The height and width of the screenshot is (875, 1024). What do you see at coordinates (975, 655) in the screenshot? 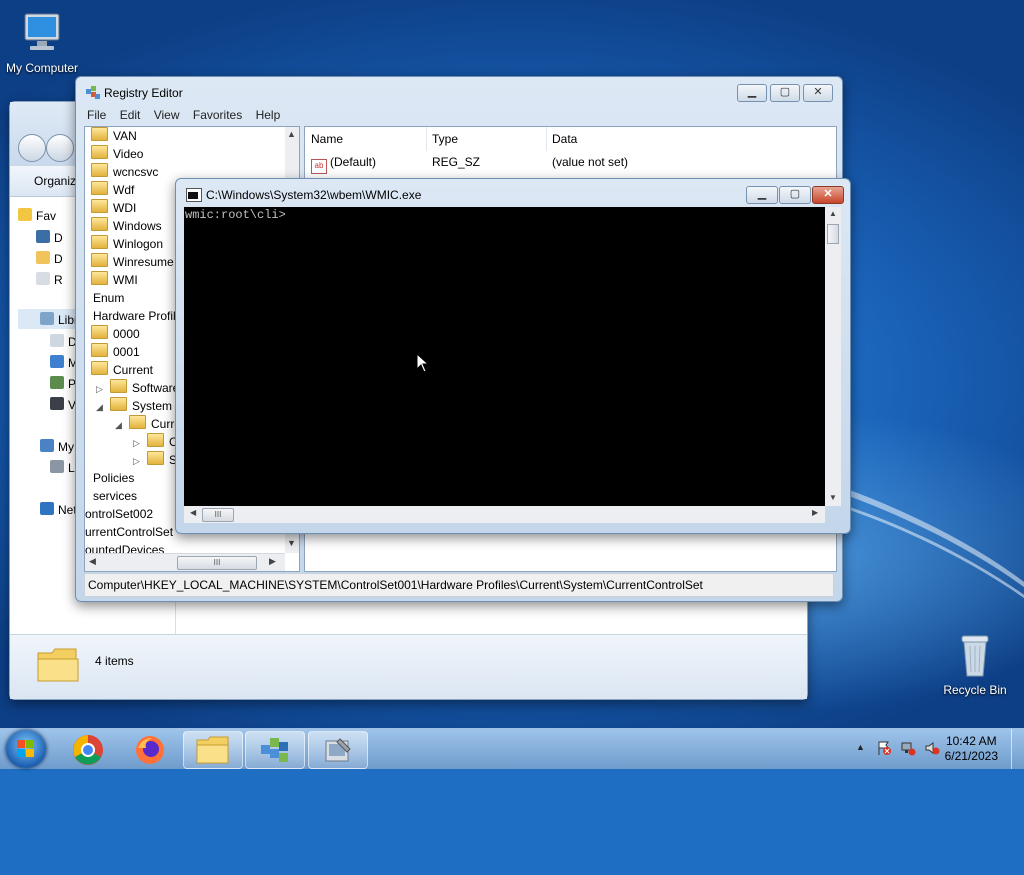
I see `recycle-bin-icon` at bounding box center [975, 655].